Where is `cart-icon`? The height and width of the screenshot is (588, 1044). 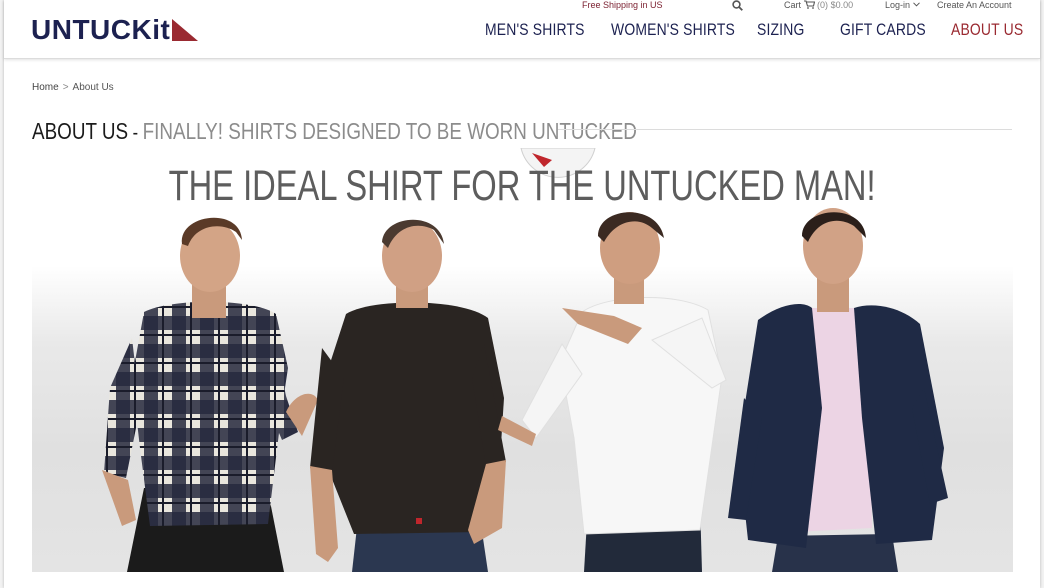
cart-icon is located at coordinates (809, 4).